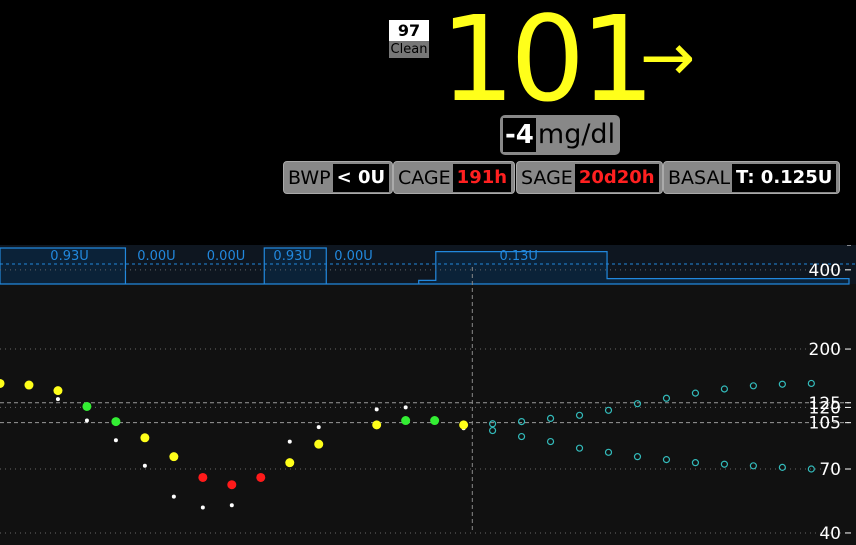 Image resolution: width=856 pixels, height=545 pixels. I want to click on bg-delta-pill: -4 mg/dl, so click(560, 135).